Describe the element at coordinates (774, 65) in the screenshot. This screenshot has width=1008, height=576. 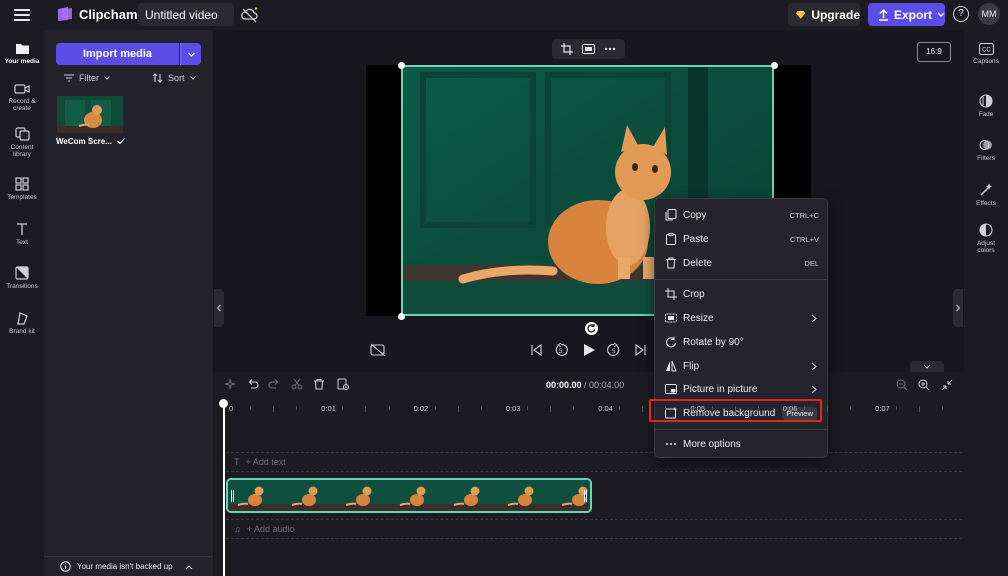
I see `resize-handle-top-right` at that location.